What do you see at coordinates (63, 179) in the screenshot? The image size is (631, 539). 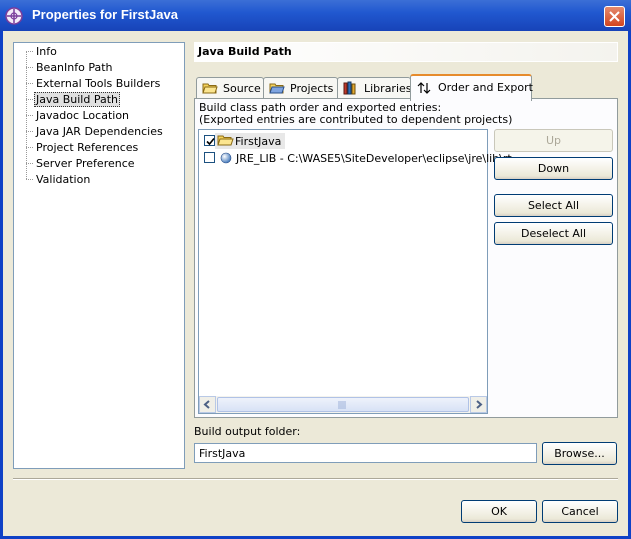 I see `nav-item-validation: Validation` at bounding box center [63, 179].